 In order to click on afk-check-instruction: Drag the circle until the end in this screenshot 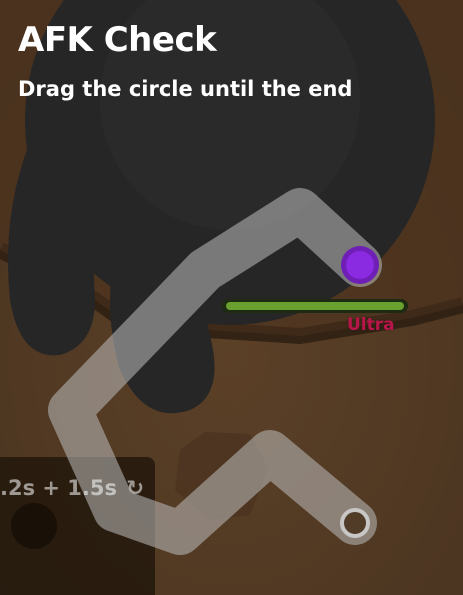, I will do `click(185, 89)`.